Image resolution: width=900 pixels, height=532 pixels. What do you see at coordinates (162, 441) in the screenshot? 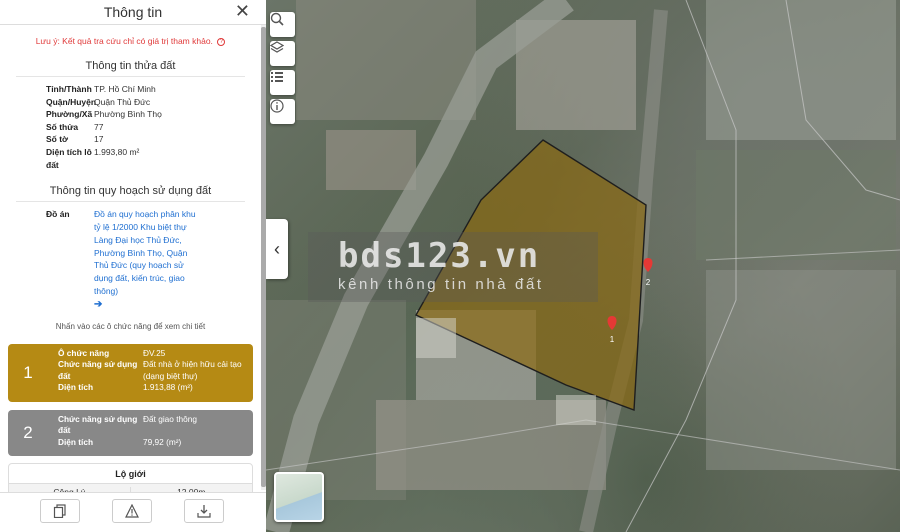
I see `function-value: 79,92 (m²)` at bounding box center [162, 441].